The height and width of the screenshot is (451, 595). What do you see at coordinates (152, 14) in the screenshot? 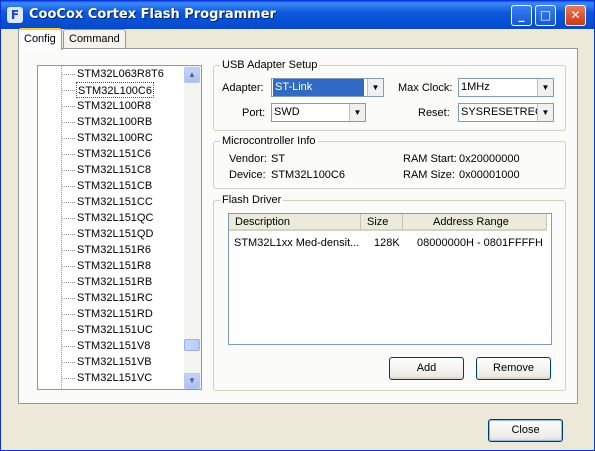
I see `window-title: CooCox Cortex Flash Programmer` at bounding box center [152, 14].